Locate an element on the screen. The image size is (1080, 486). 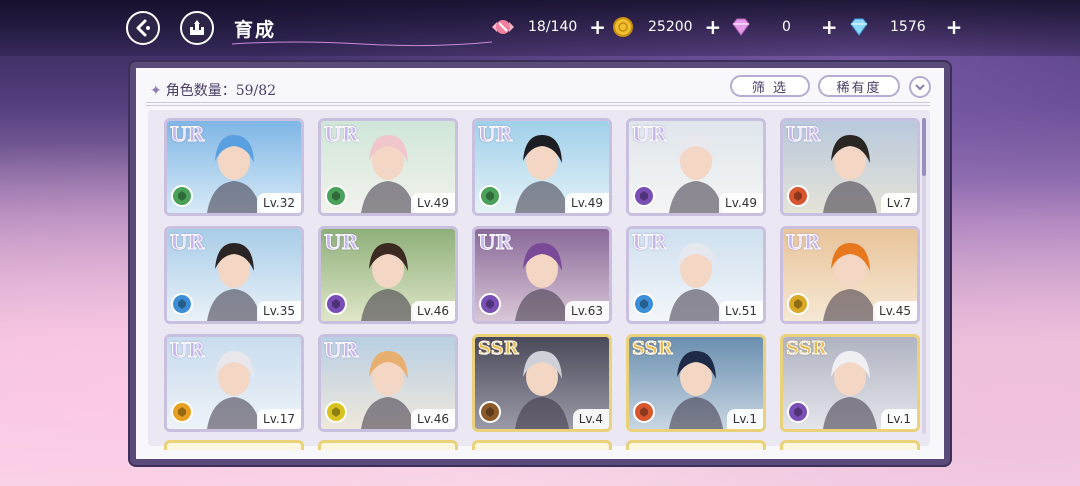
home-button is located at coordinates (197, 28).